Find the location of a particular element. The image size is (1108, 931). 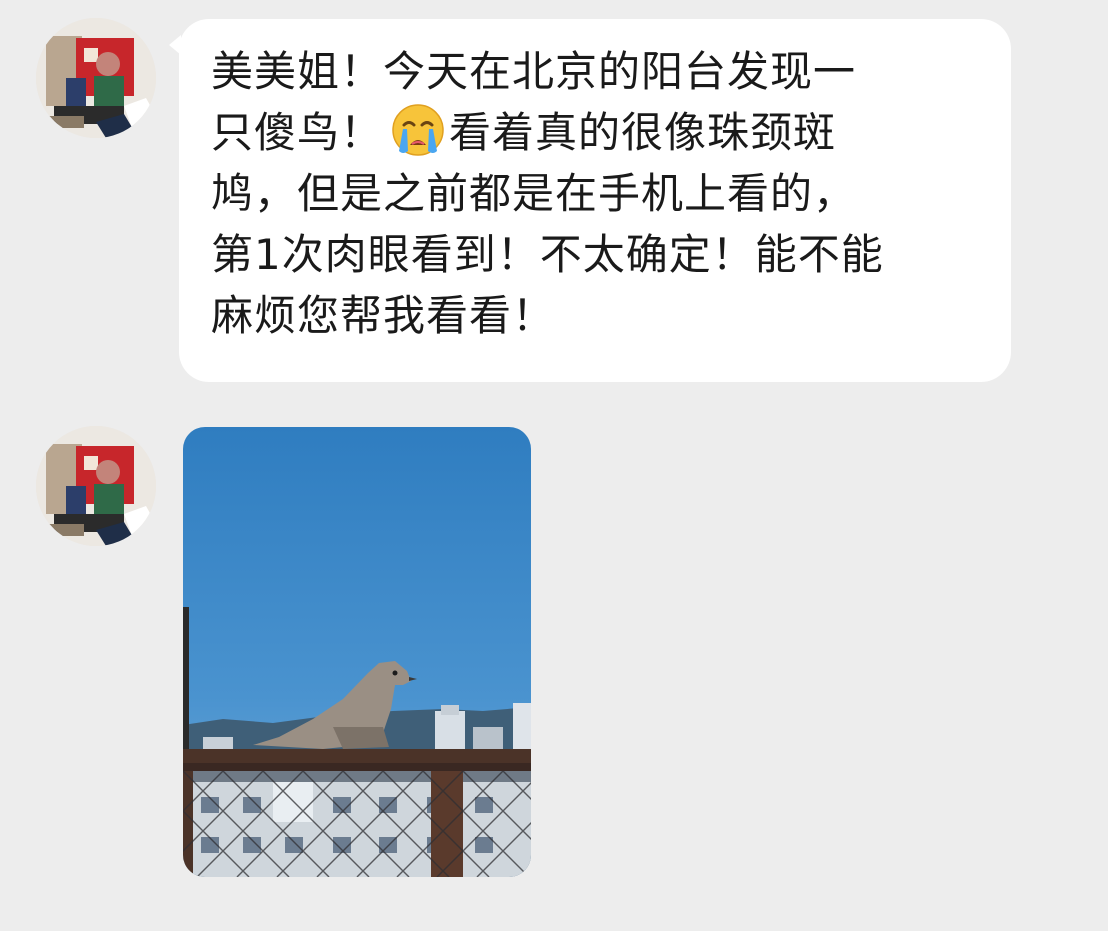

message-text: 看着真的很像珠颈斑 is located at coordinates (643, 132).